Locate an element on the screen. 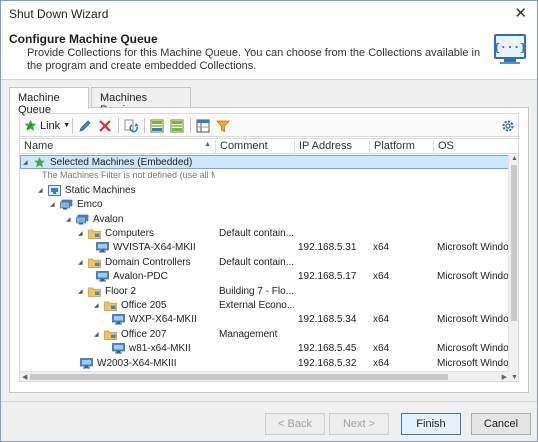 This screenshot has height=442, width=538. tree-row-label: Static Machines is located at coordinates (100, 190).